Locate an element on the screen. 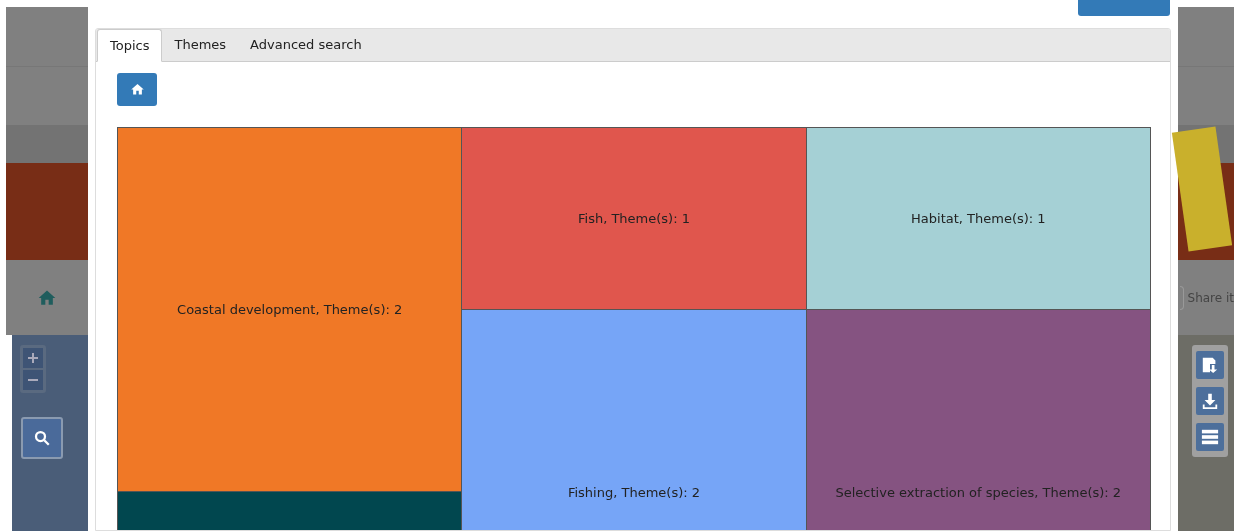 Image resolution: width=1234 pixels, height=531 pixels. download-button is located at coordinates (1210, 401).